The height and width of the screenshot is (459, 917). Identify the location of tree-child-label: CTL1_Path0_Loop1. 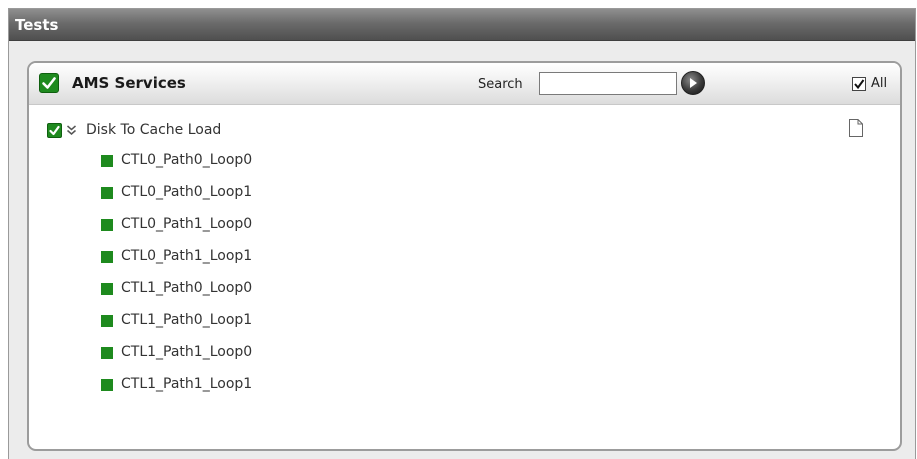
(187, 320).